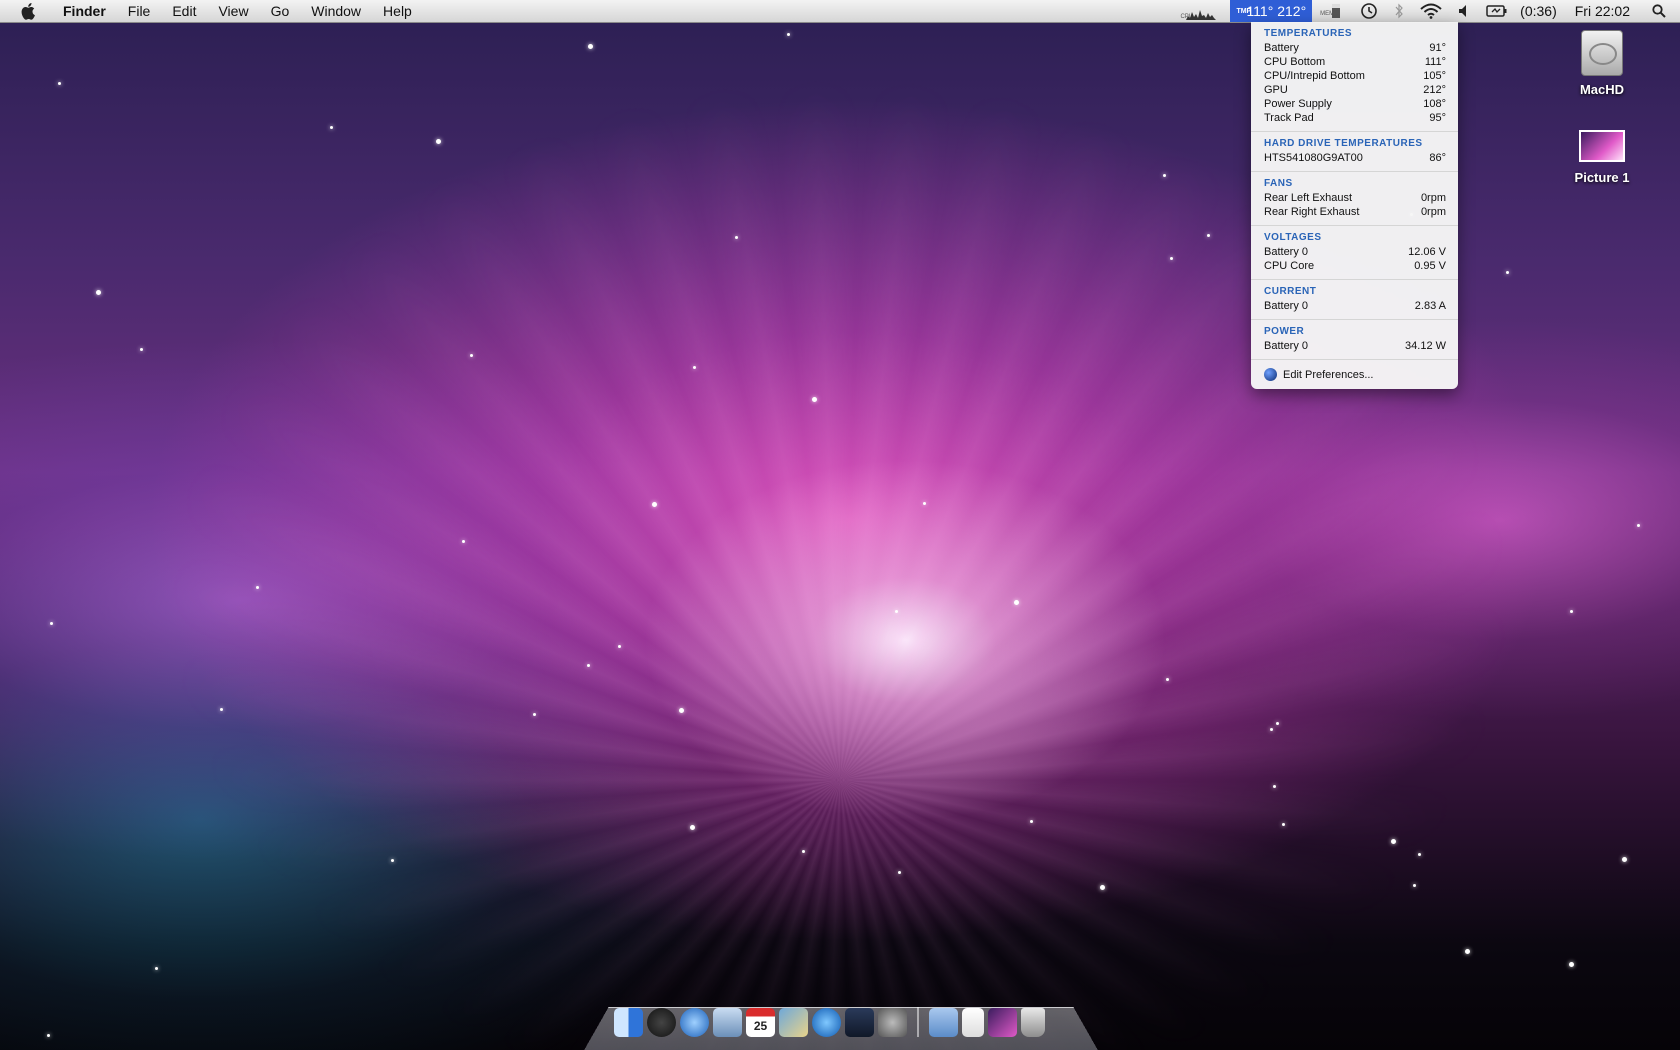 Image resolution: width=1680 pixels, height=1050 pixels. Describe the element at coordinates (139, 11) in the screenshot. I see `menu-file: File` at that location.